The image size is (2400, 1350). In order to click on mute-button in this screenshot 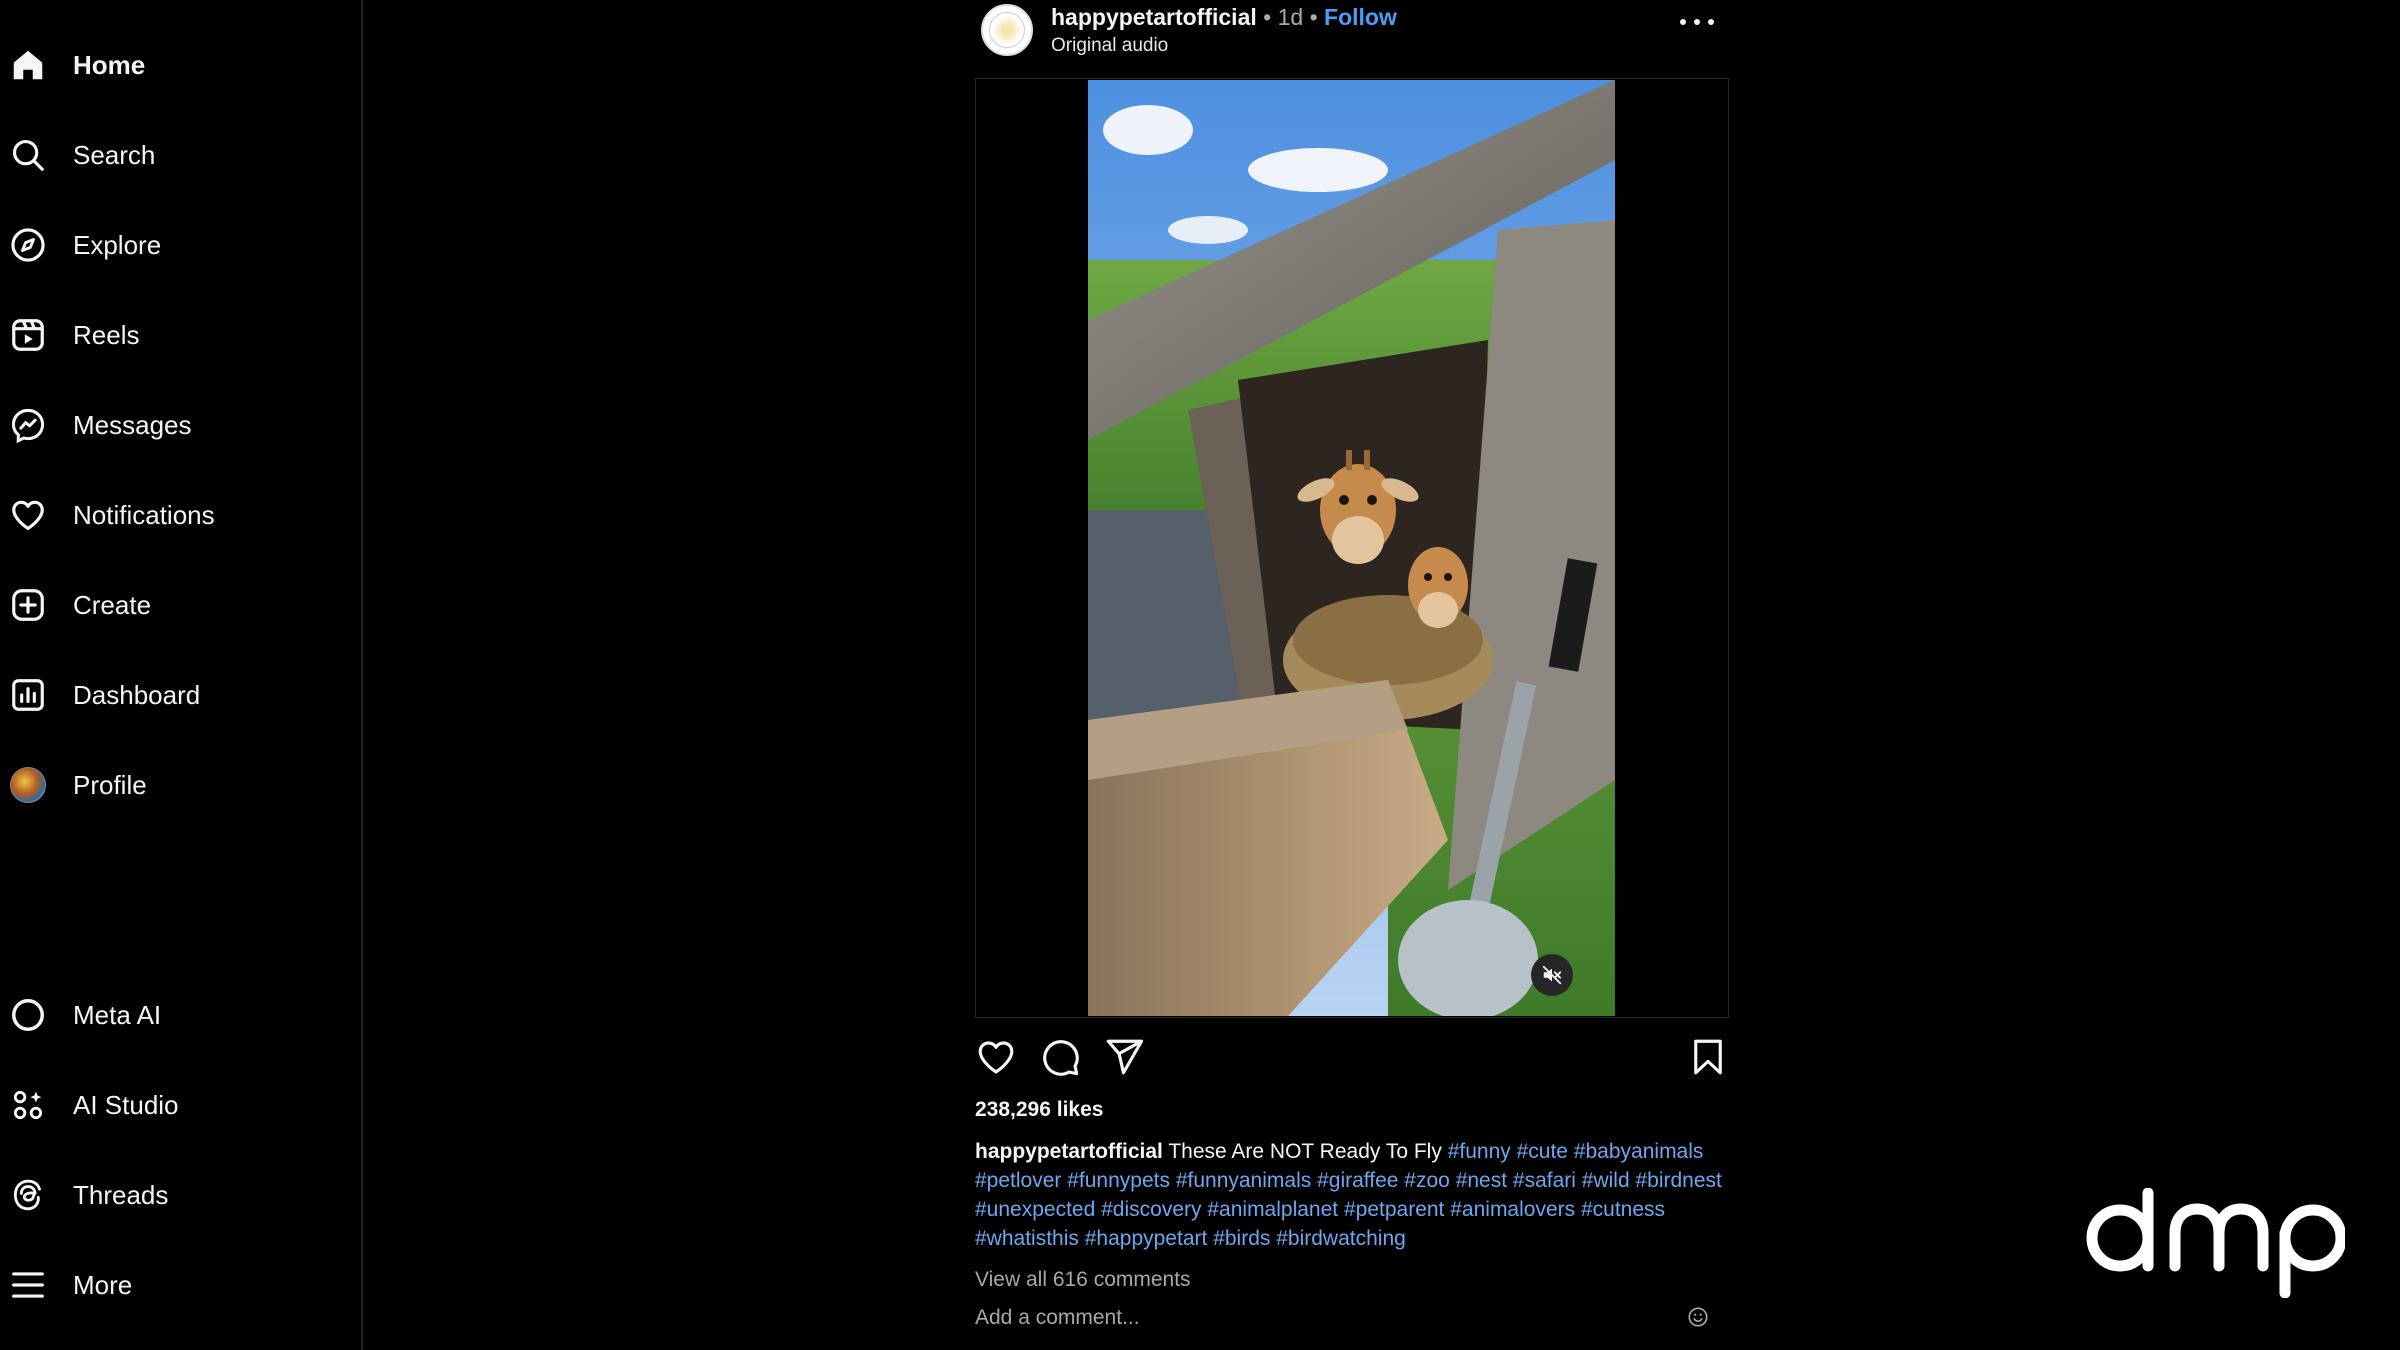, I will do `click(1552, 975)`.